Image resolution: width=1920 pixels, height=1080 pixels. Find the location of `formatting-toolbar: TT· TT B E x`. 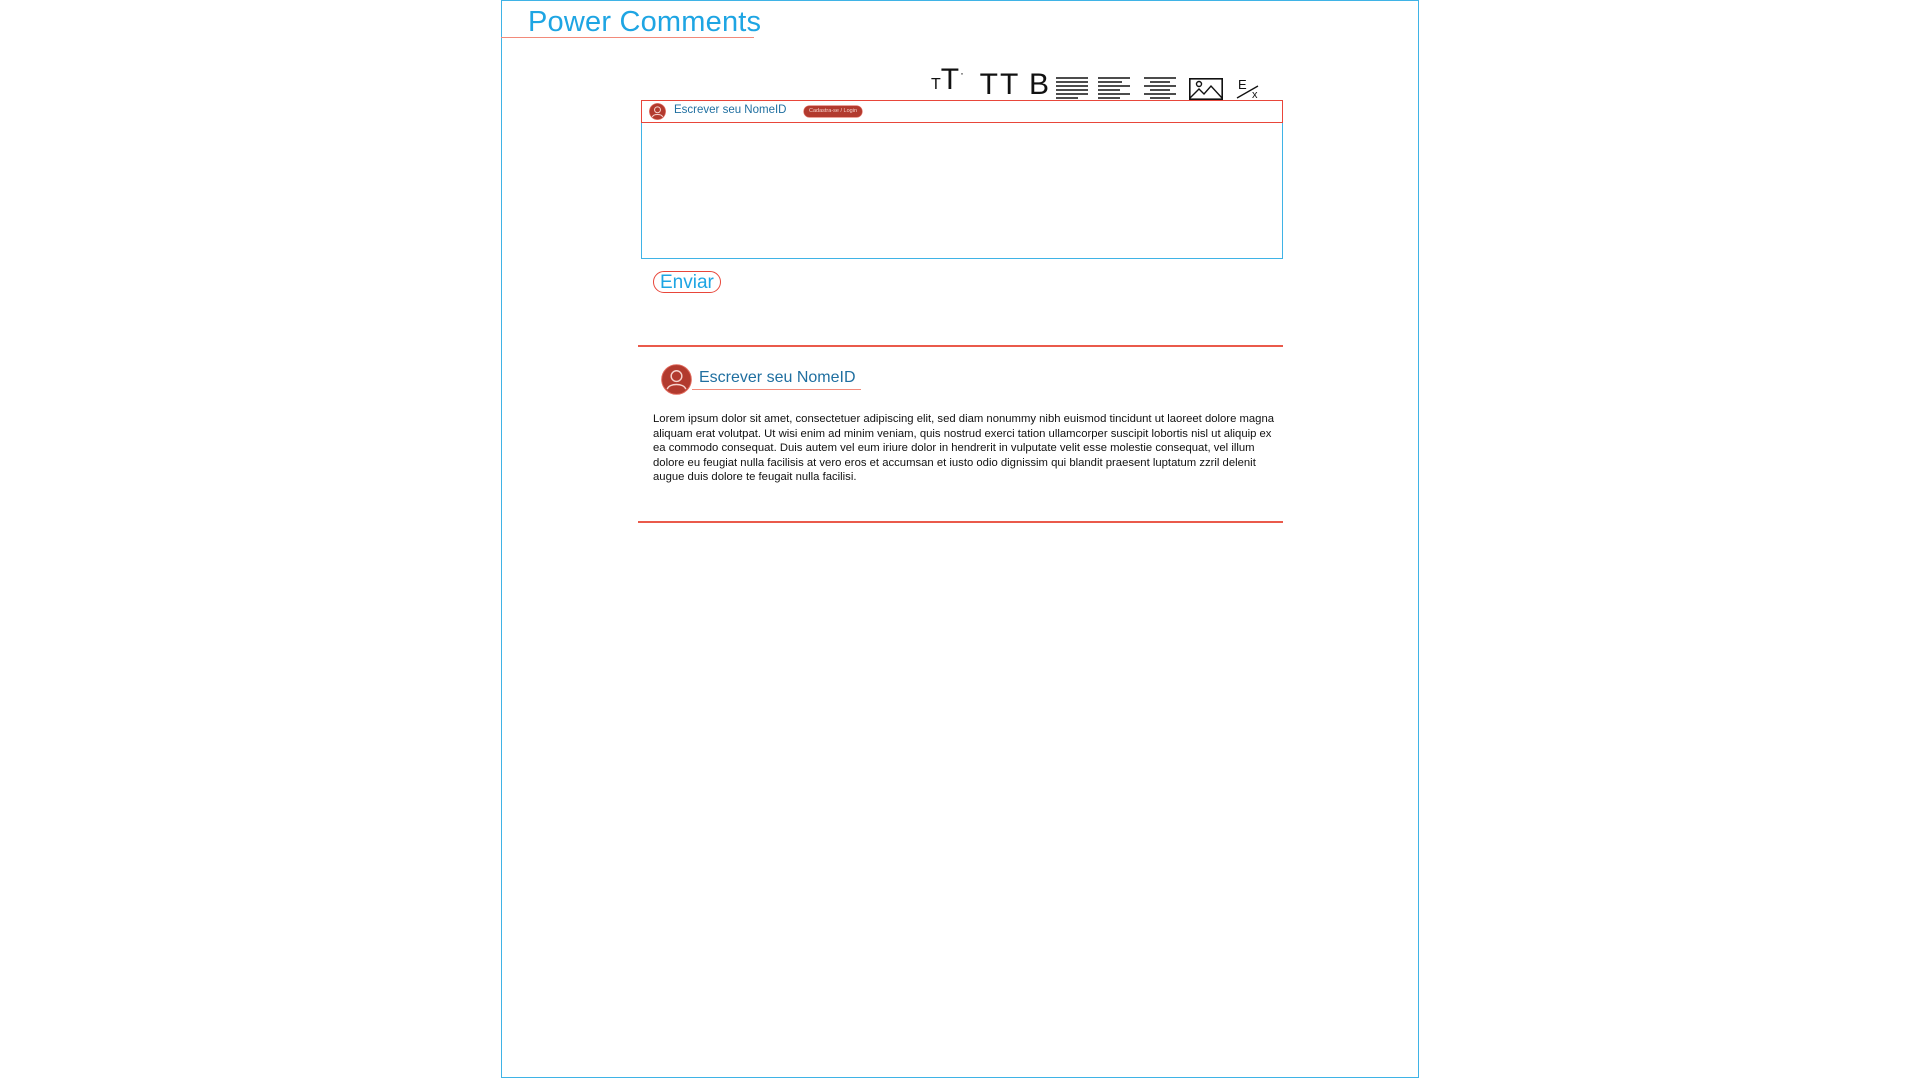

formatting-toolbar: TT· TT B E x is located at coordinates (1097, 81).